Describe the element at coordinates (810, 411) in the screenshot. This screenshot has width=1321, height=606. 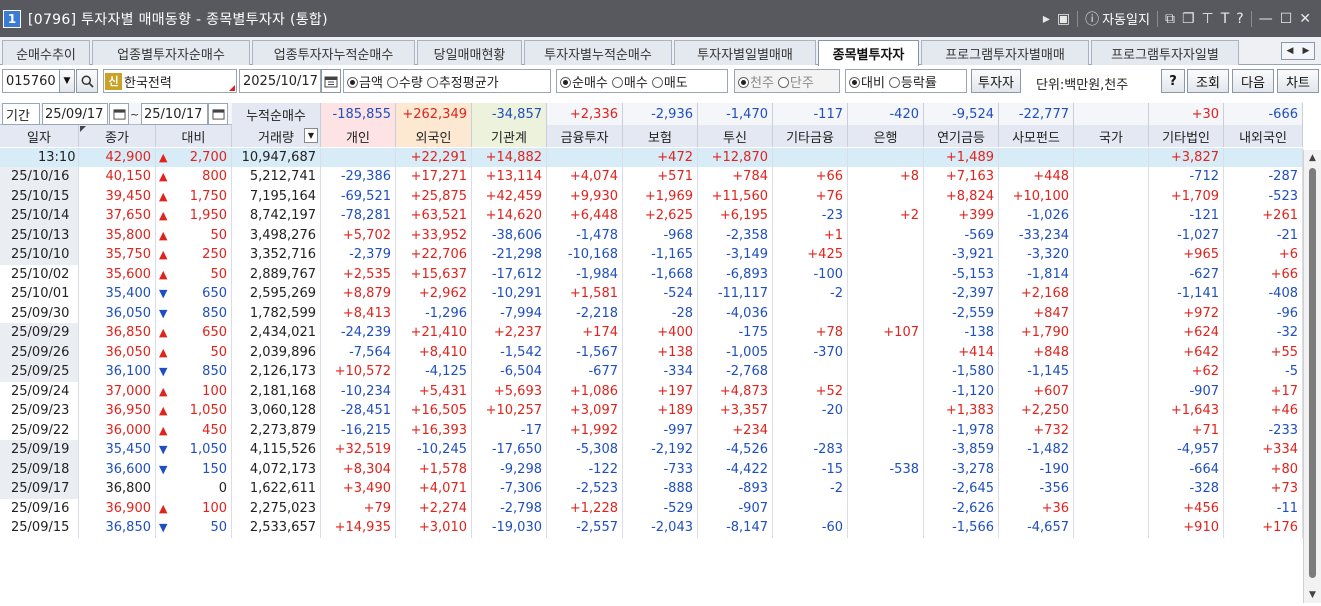
I see `table-cell: -20` at that location.